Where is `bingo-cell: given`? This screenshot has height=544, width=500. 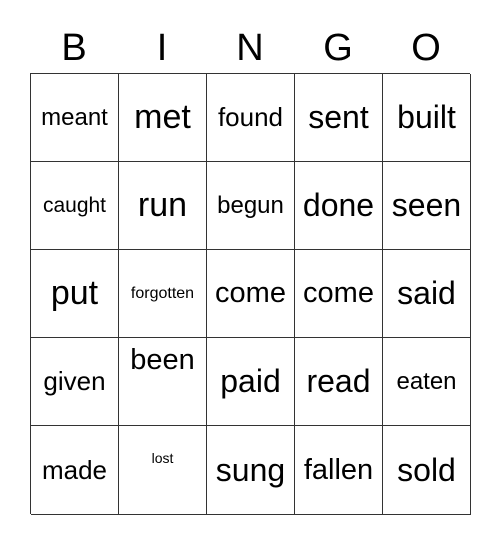 bingo-cell: given is located at coordinates (75, 382).